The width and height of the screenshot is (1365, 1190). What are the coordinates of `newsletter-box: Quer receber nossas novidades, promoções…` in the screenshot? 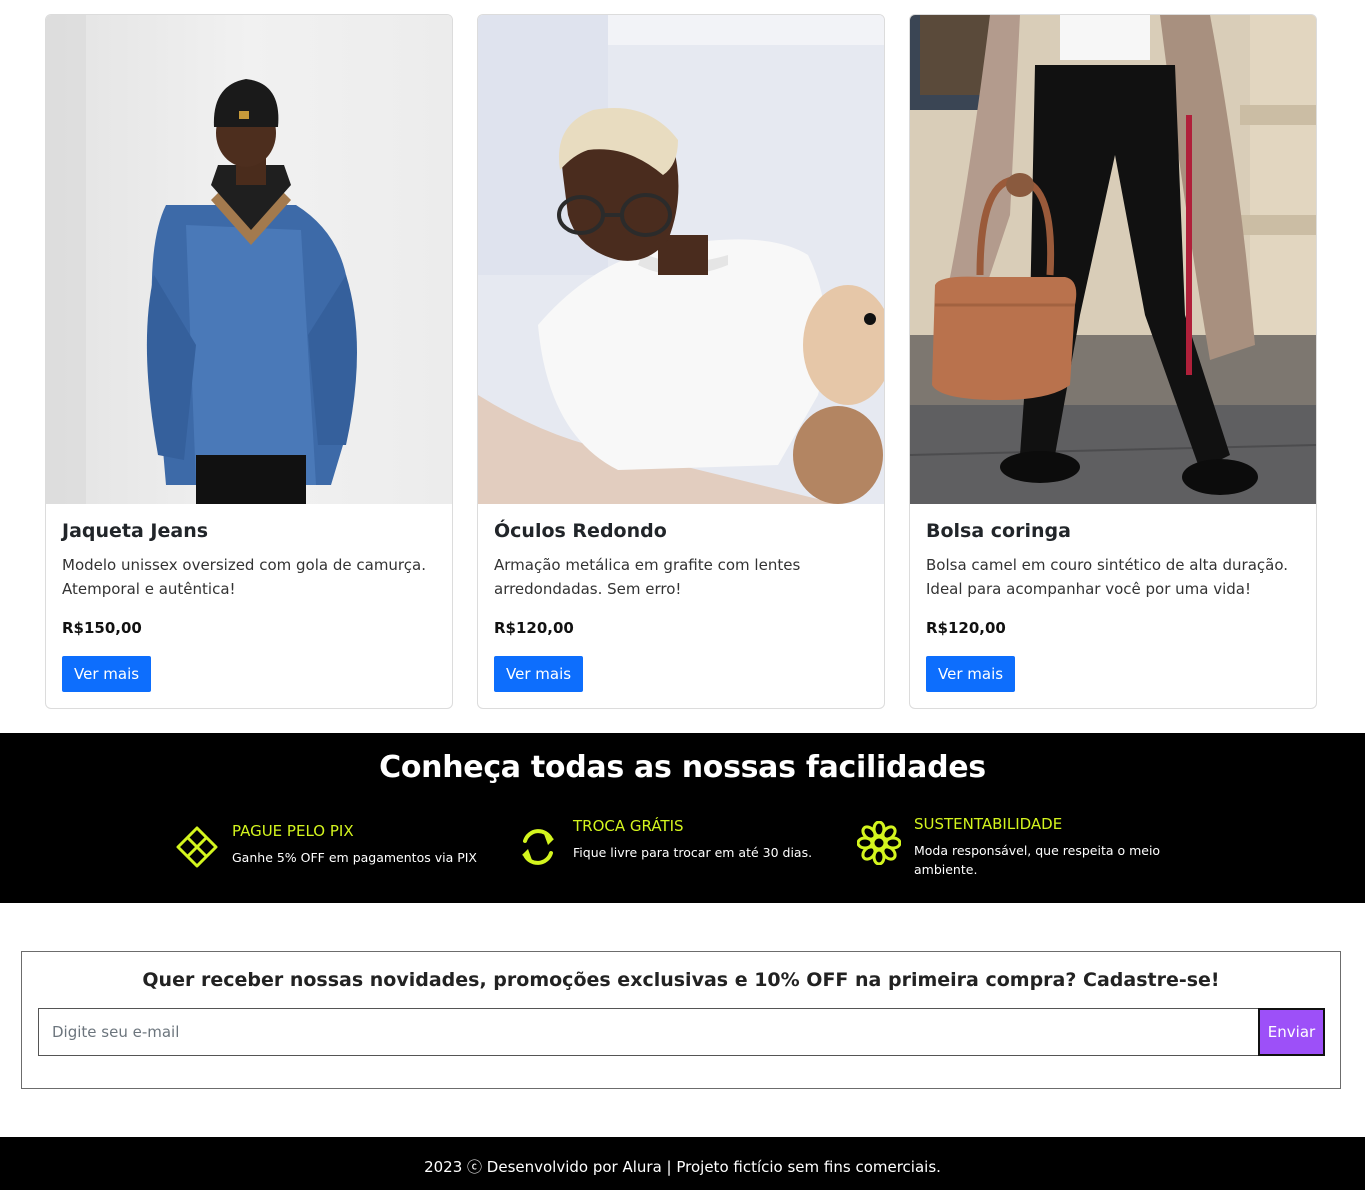 It's located at (681, 1020).